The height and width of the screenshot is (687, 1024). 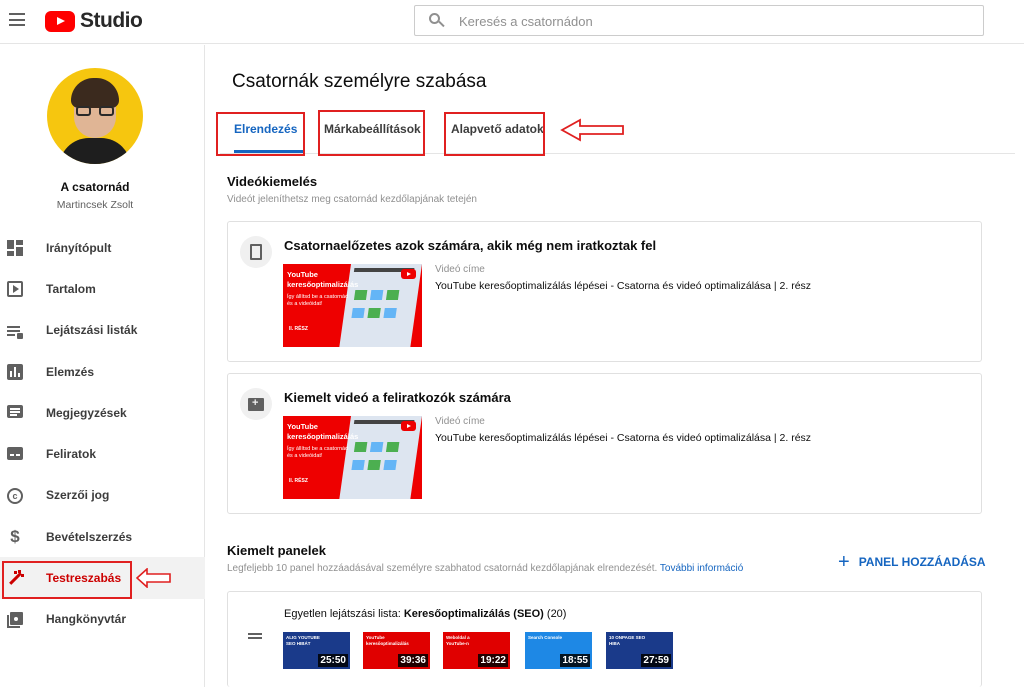 I want to click on channel-name: A csatornád, so click(x=95, y=187).